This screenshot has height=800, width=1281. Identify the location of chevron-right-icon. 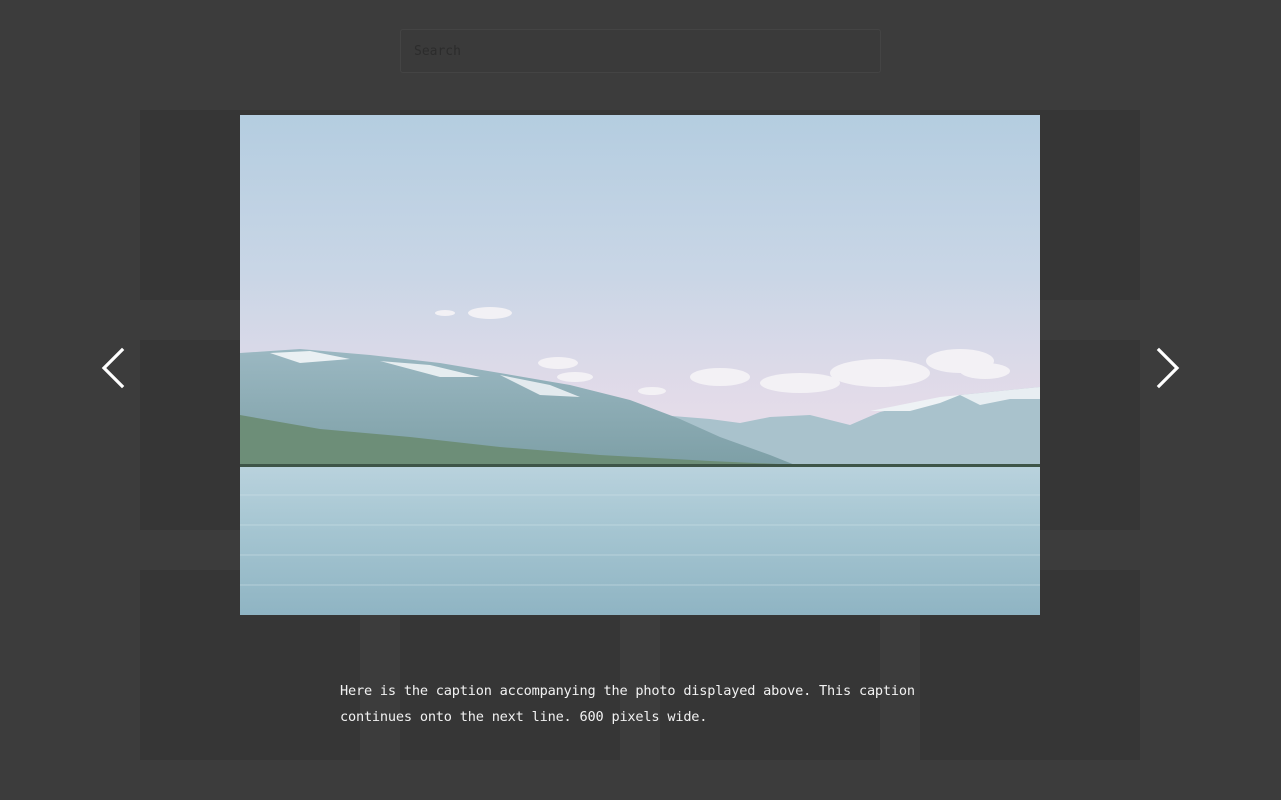
(1168, 368).